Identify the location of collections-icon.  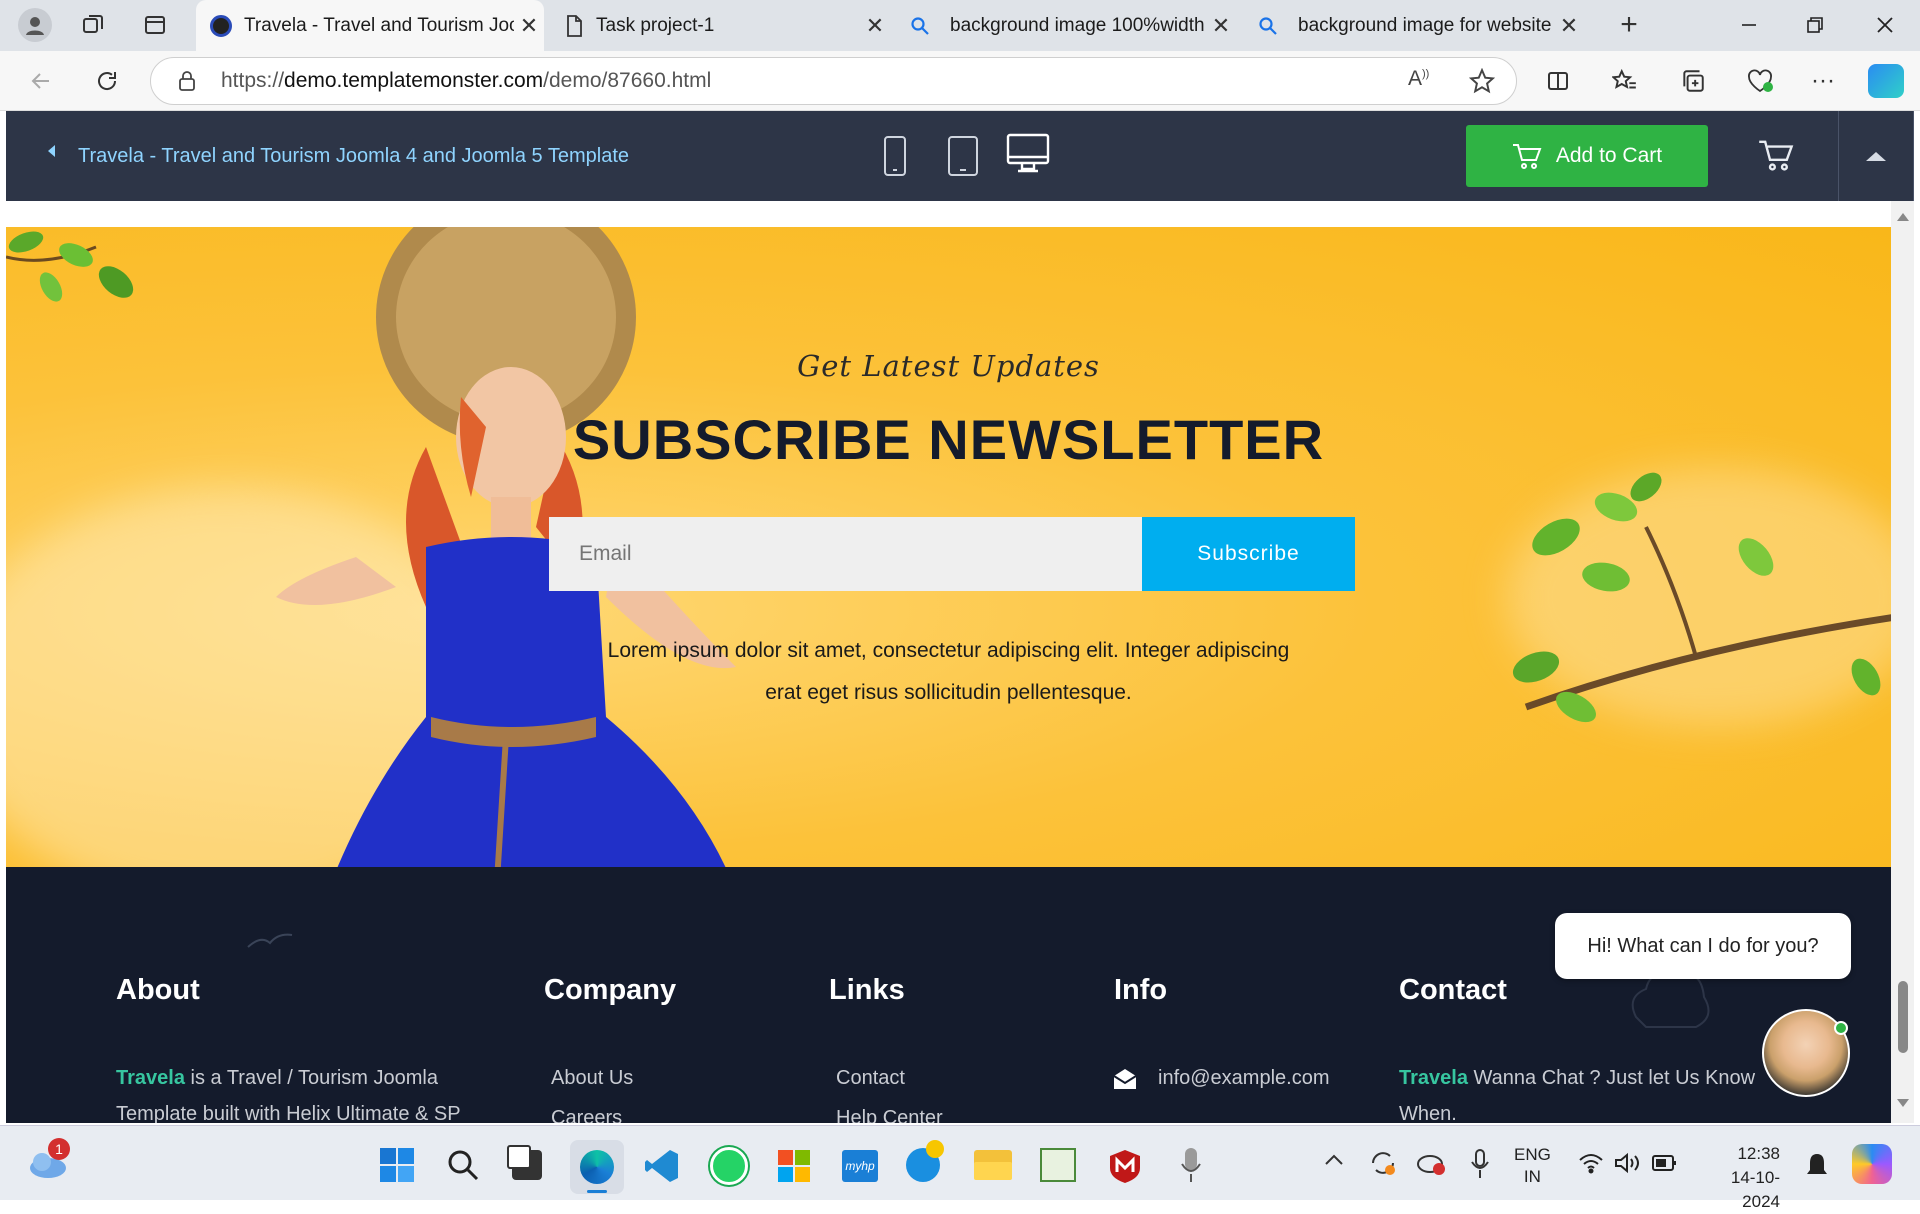
(1693, 81).